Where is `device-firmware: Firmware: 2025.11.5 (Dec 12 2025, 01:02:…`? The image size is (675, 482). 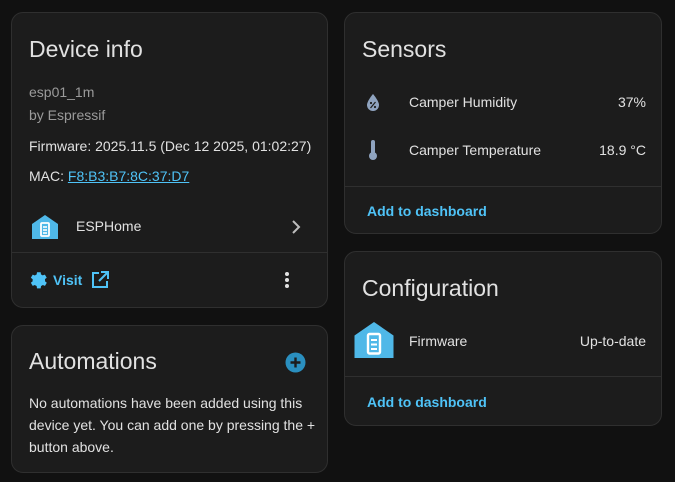
device-firmware: Firmware: 2025.11.5 (Dec 12 2025, 01:02:… is located at coordinates (170, 146).